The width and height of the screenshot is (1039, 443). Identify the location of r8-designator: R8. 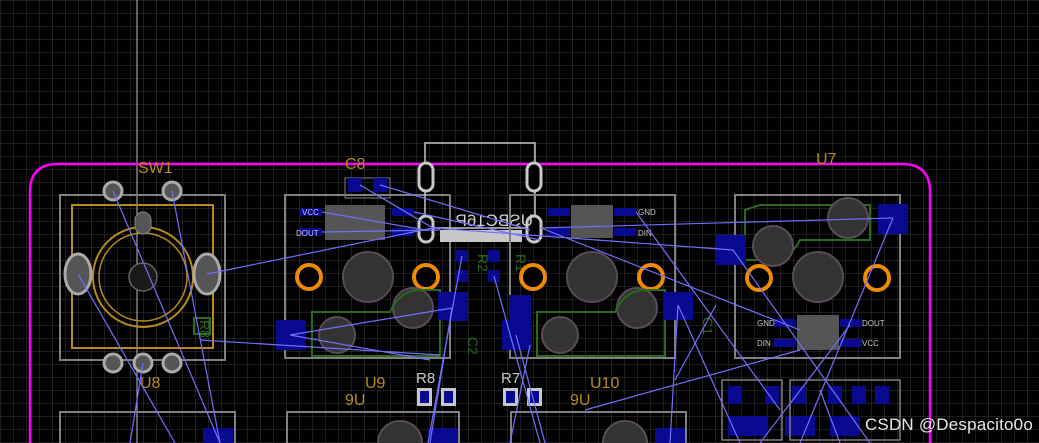
(425, 378).